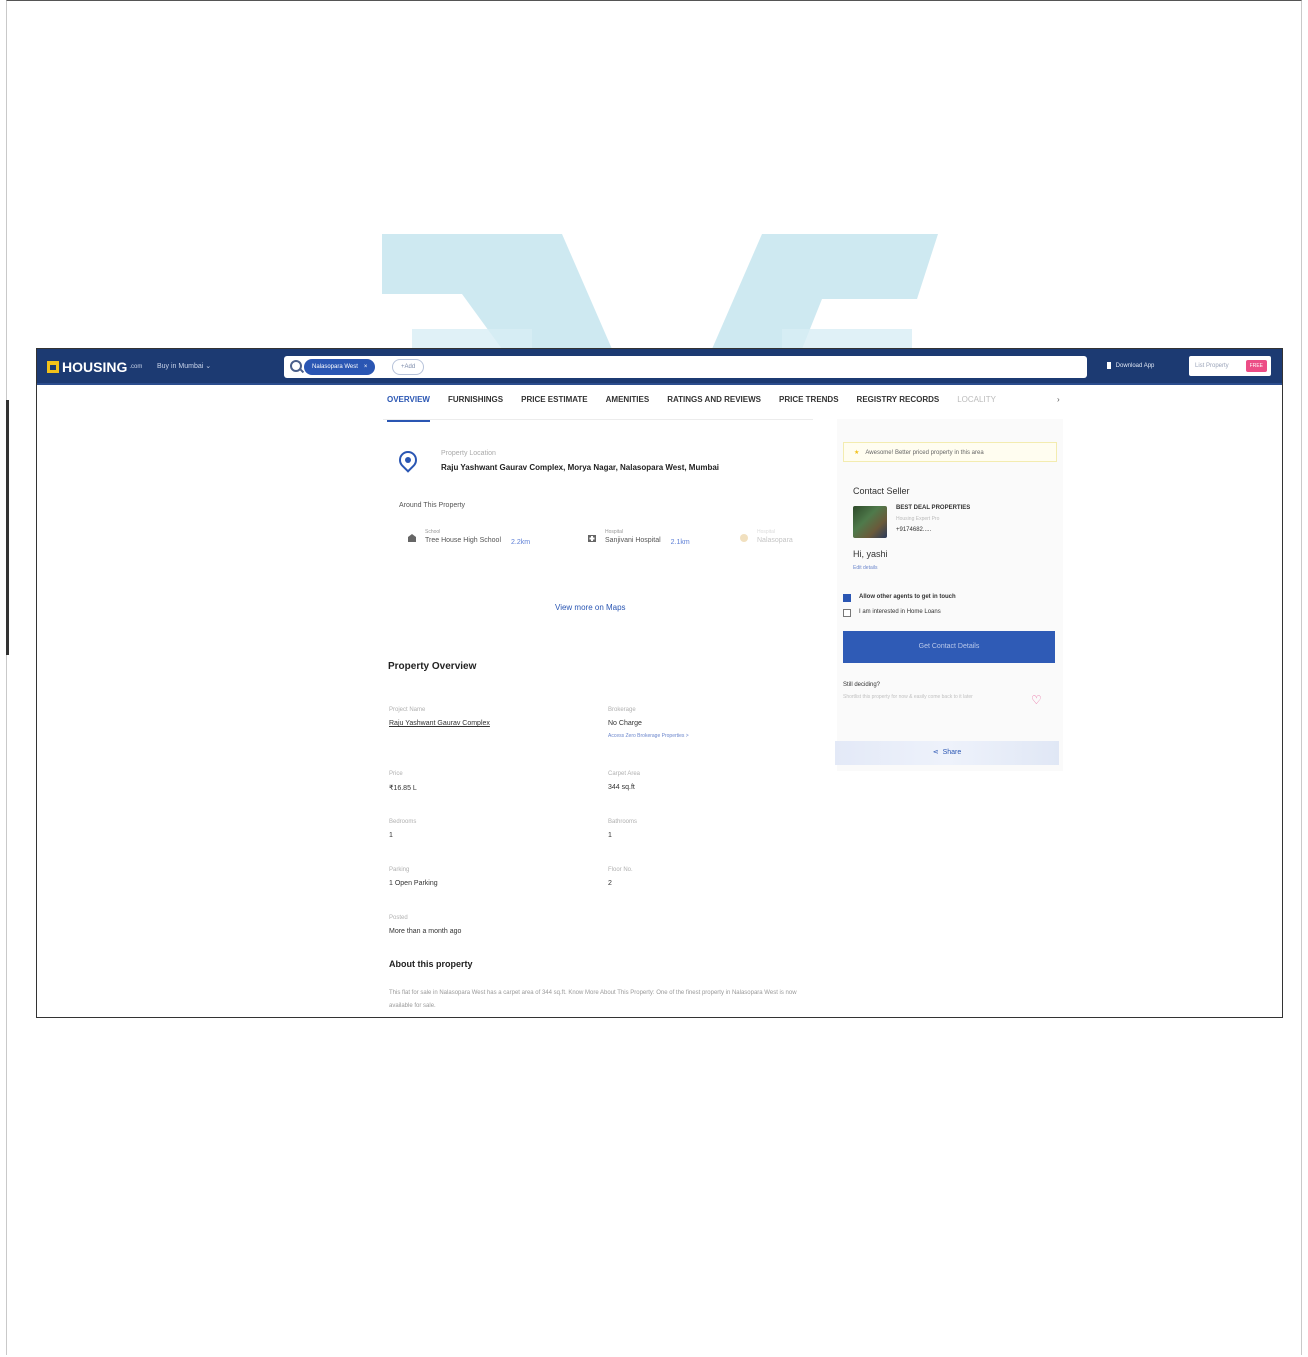  What do you see at coordinates (1212, 366) in the screenshot?
I see `list-property-label: List Property` at bounding box center [1212, 366].